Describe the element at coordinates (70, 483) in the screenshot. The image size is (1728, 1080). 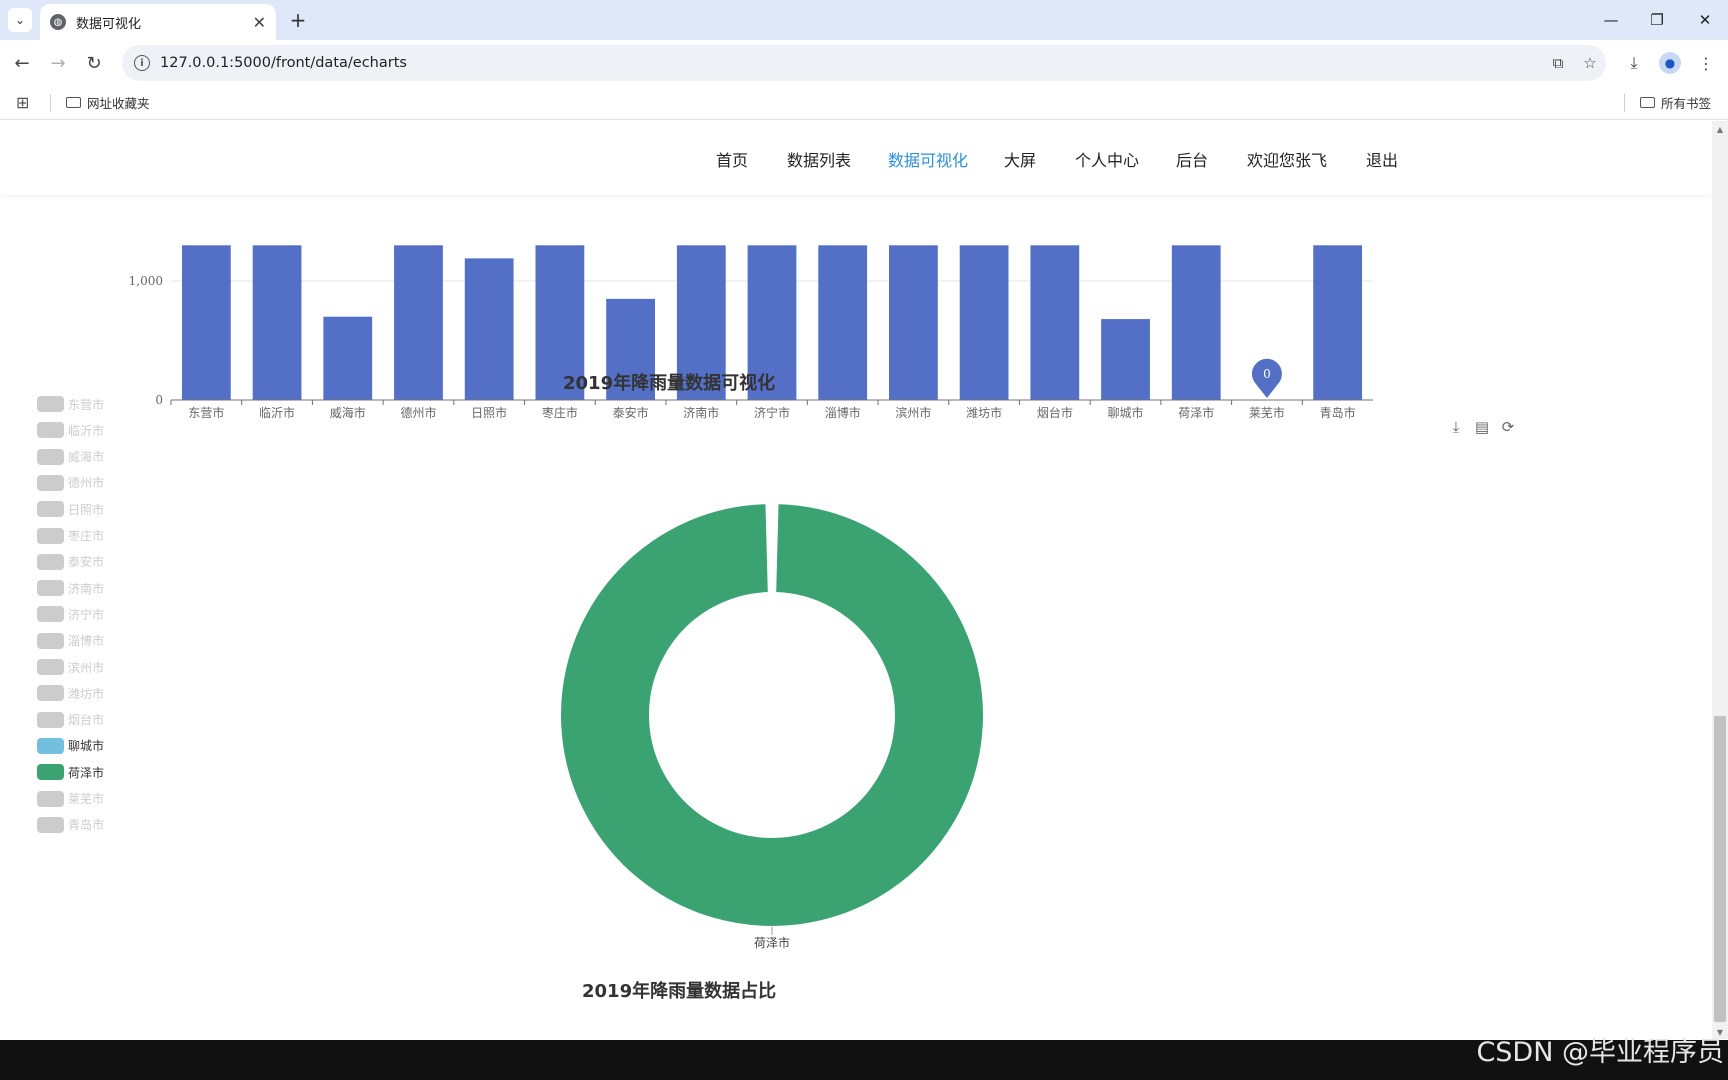
I see `legend-item: 德州市` at that location.